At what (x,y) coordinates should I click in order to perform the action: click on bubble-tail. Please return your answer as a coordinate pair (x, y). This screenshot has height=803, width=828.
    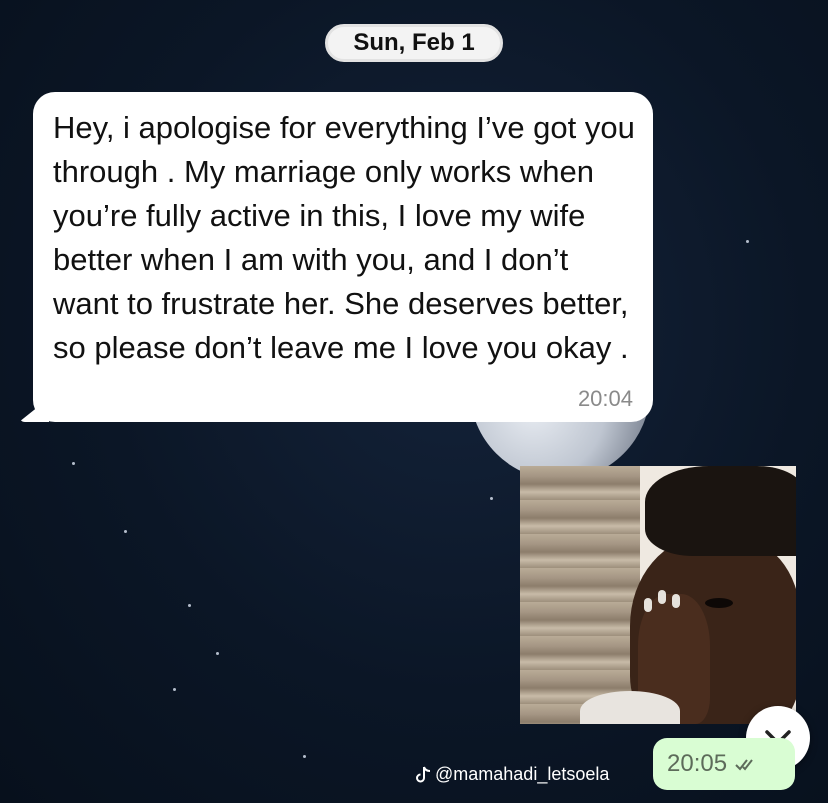
    Looking at the image, I should click on (34, 410).